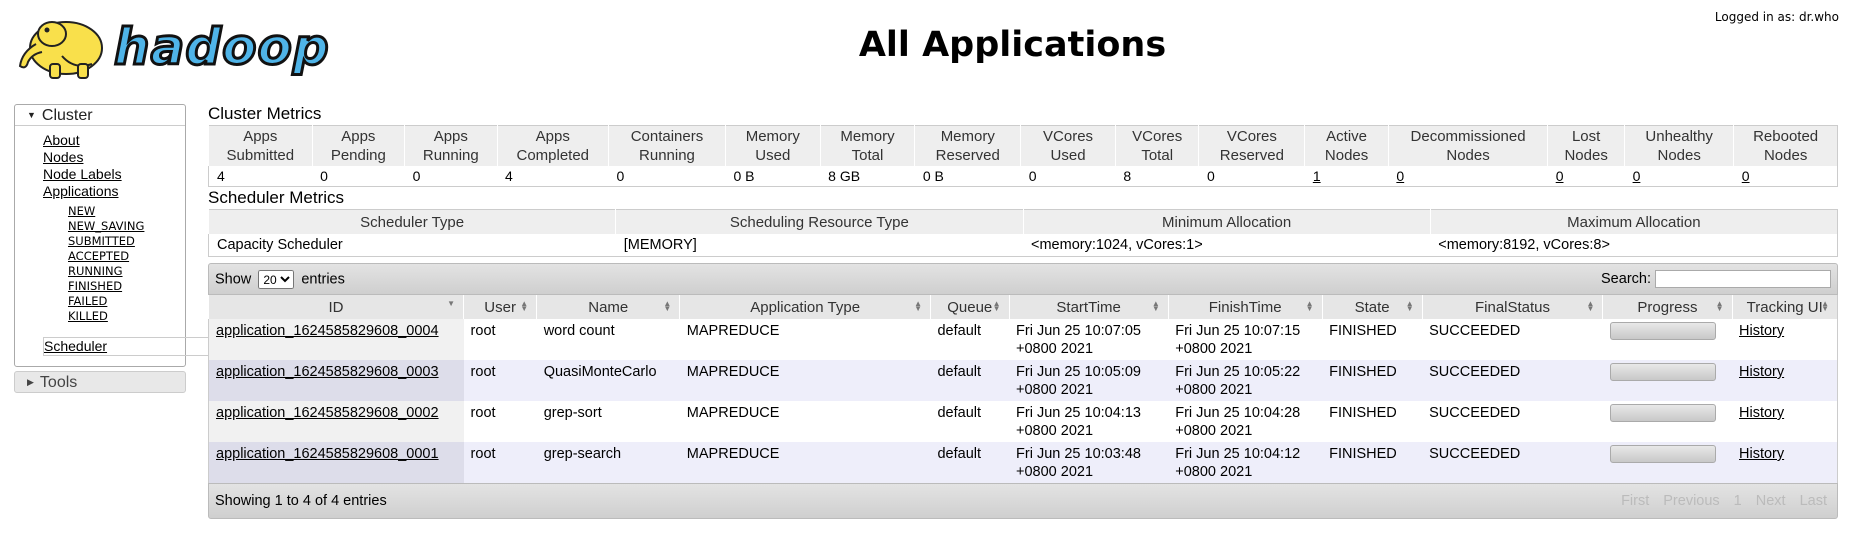  Describe the element at coordinates (1078, 372) in the screenshot. I see `start-time-line: Fri Jun 25 10:05:09` at that location.